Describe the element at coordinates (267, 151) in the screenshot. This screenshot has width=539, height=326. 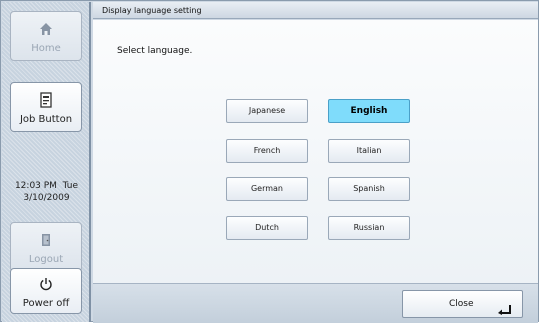
I see `language-option-french: French` at that location.